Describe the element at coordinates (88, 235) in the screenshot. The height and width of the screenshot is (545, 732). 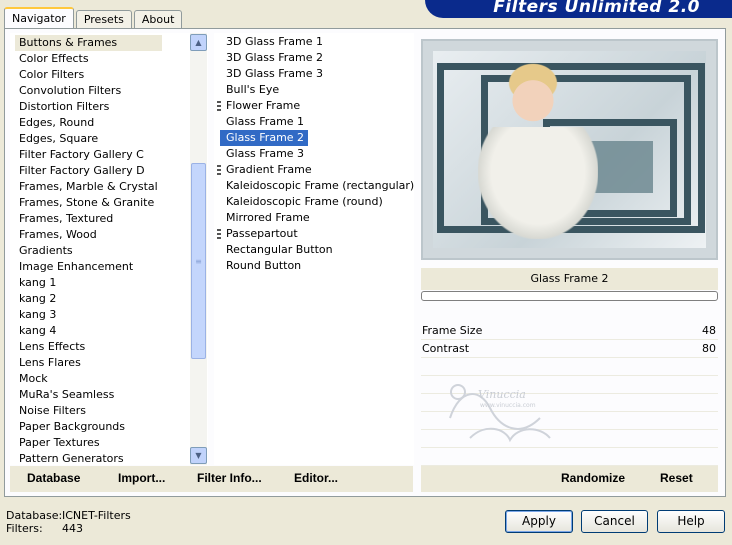
I see `category-item: Frames, Wood` at that location.